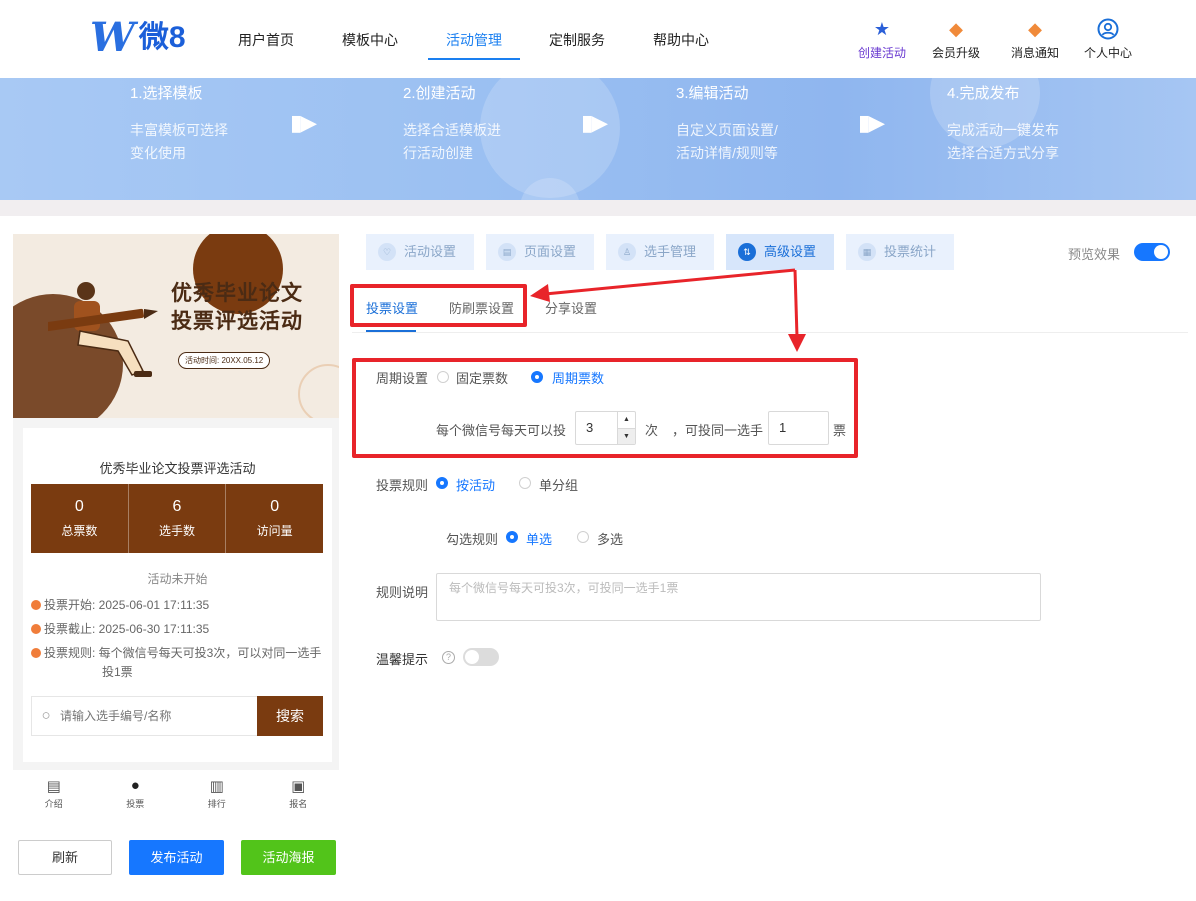 The width and height of the screenshot is (1196, 901). I want to click on student-illustration-icon, so click(103, 329).